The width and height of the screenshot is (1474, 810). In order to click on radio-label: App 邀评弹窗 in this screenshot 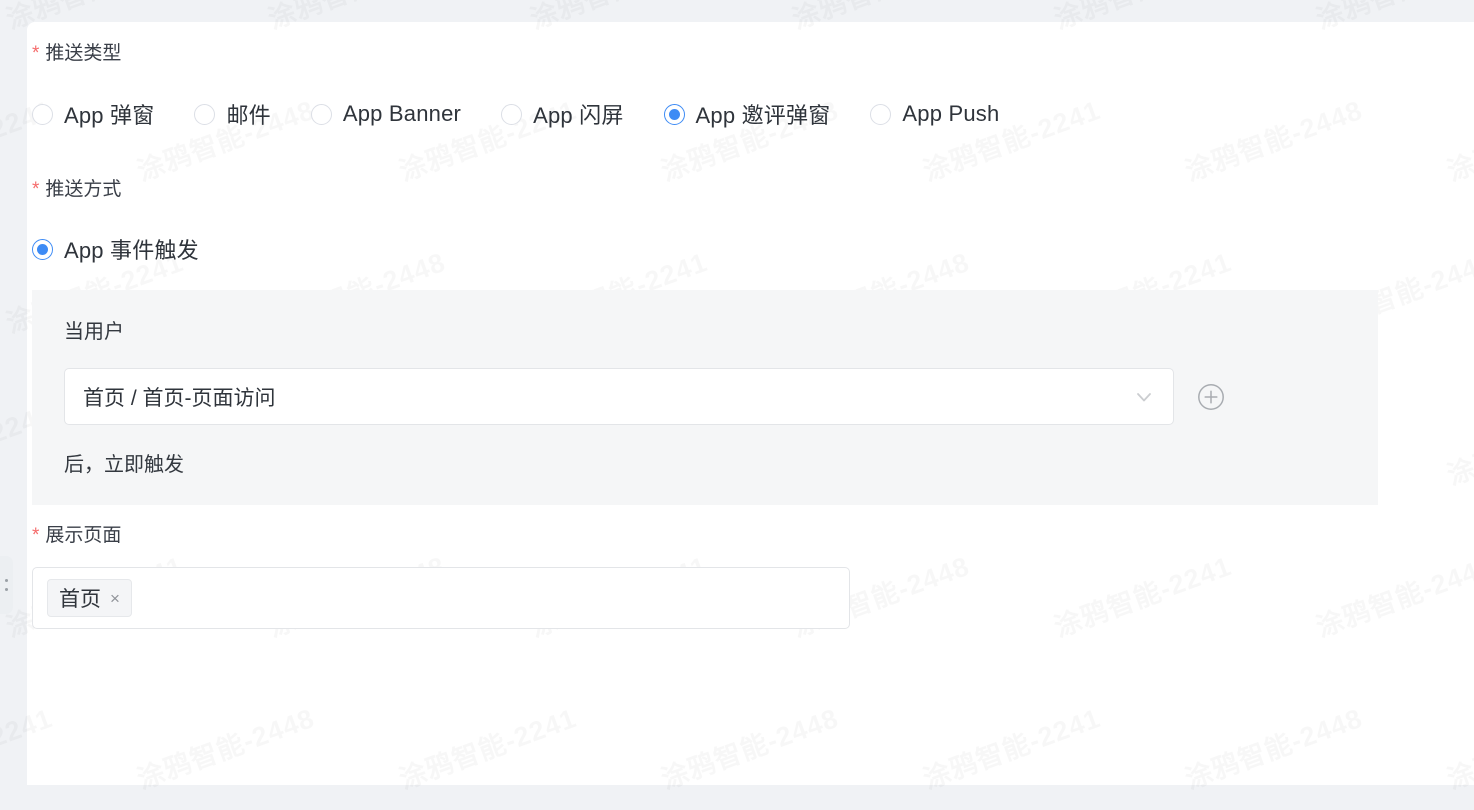, I will do `click(763, 115)`.